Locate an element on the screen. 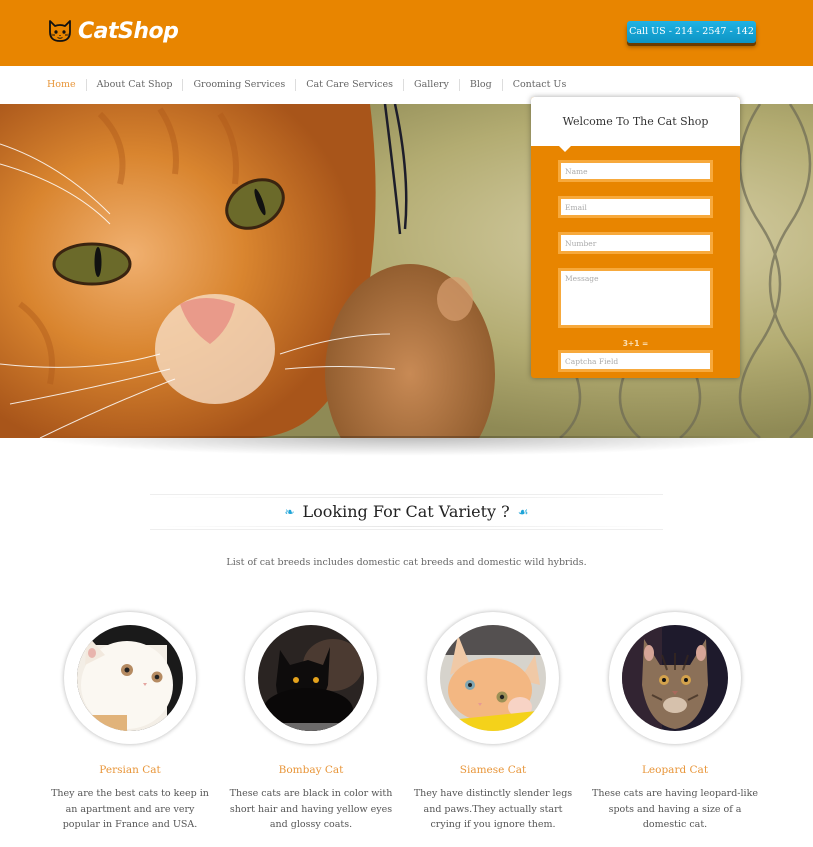 This screenshot has width=813, height=847. nav-item-grooming: Grooming Services is located at coordinates (238, 85).